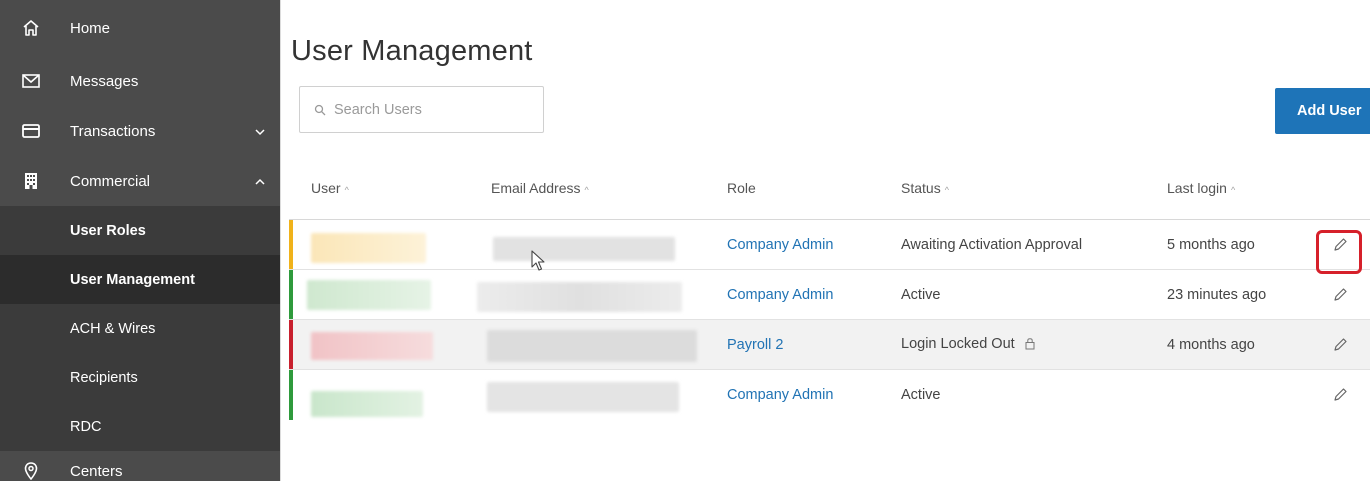  Describe the element at coordinates (140, 81) in the screenshot. I see `sidebar-item-messages: Messages` at that location.